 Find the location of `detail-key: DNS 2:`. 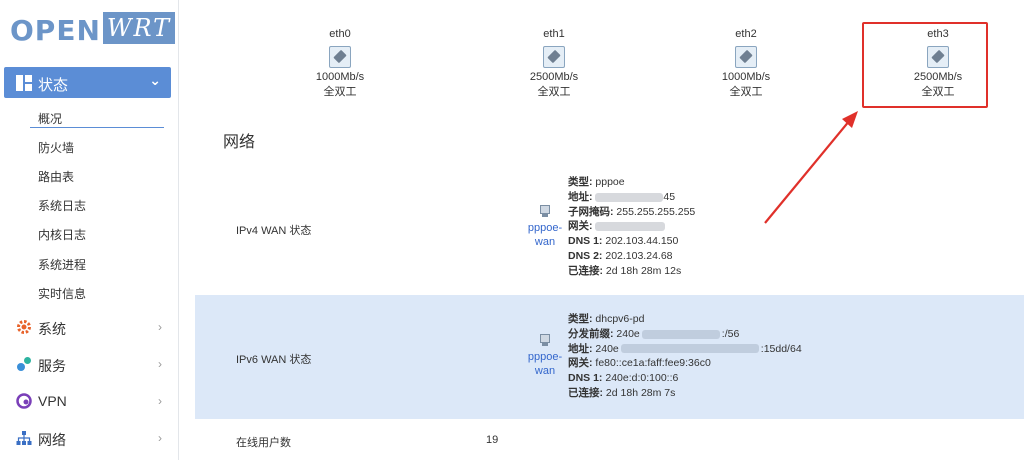

detail-key: DNS 2: is located at coordinates (585, 255).